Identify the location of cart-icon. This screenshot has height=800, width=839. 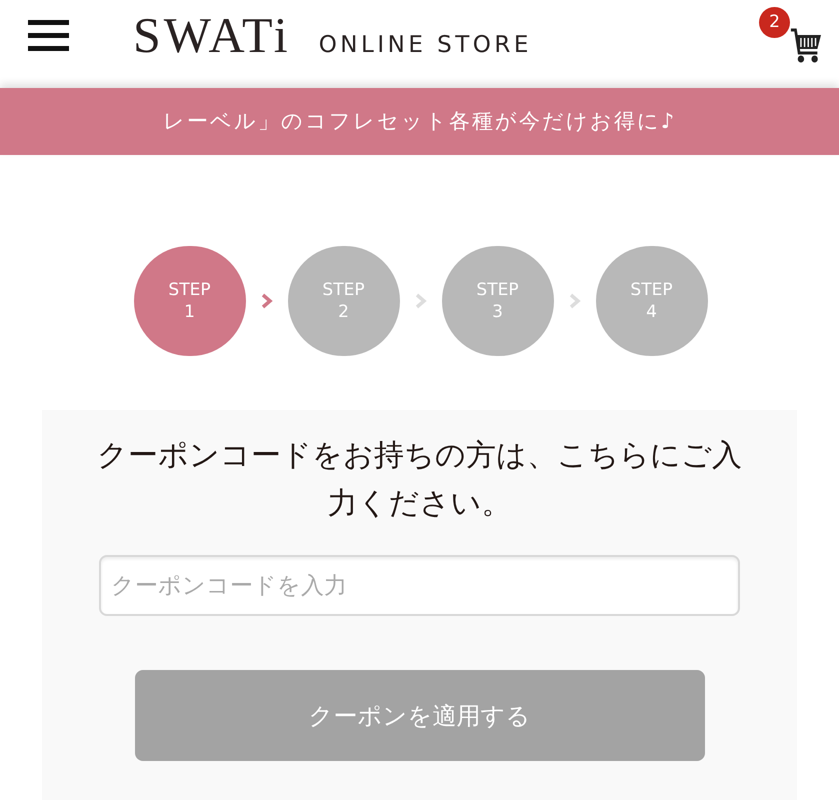
(805, 45).